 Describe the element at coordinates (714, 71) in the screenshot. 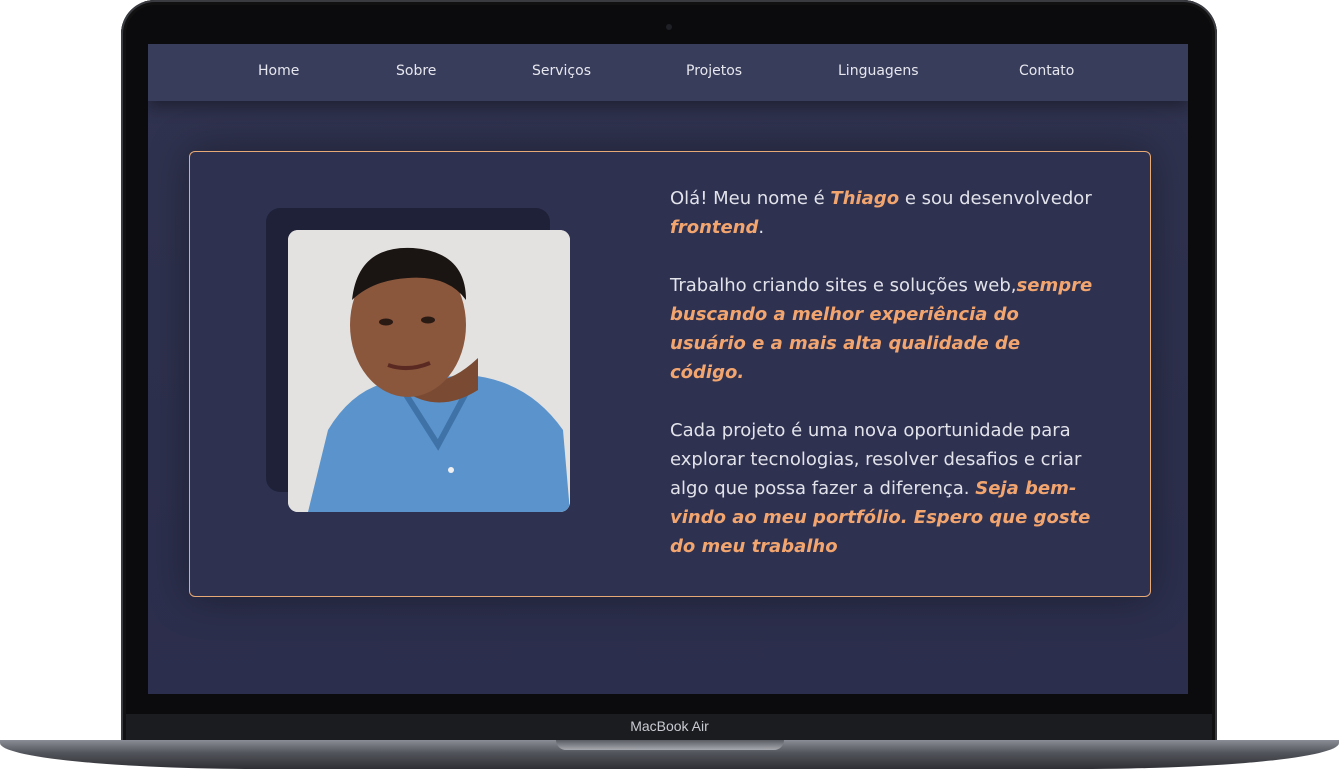

I see `nav-projetos: Projetos` at that location.